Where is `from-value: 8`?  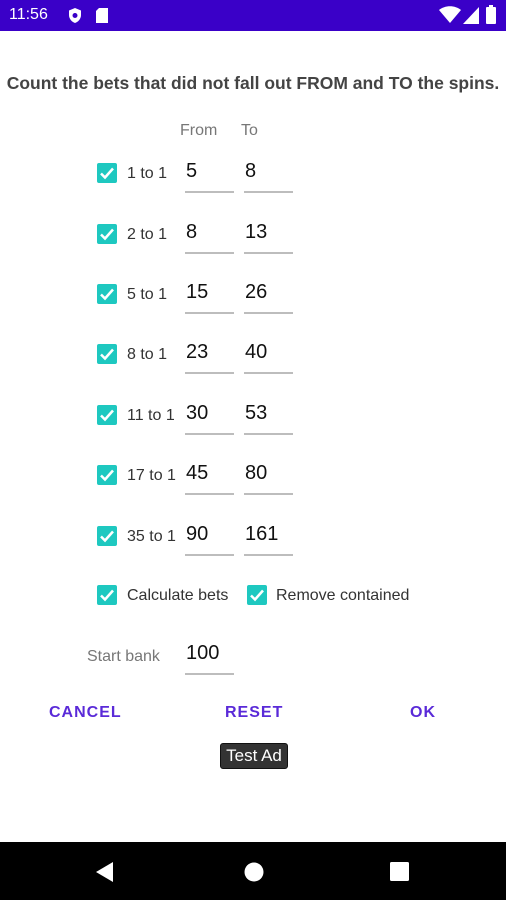 from-value: 8 is located at coordinates (192, 232).